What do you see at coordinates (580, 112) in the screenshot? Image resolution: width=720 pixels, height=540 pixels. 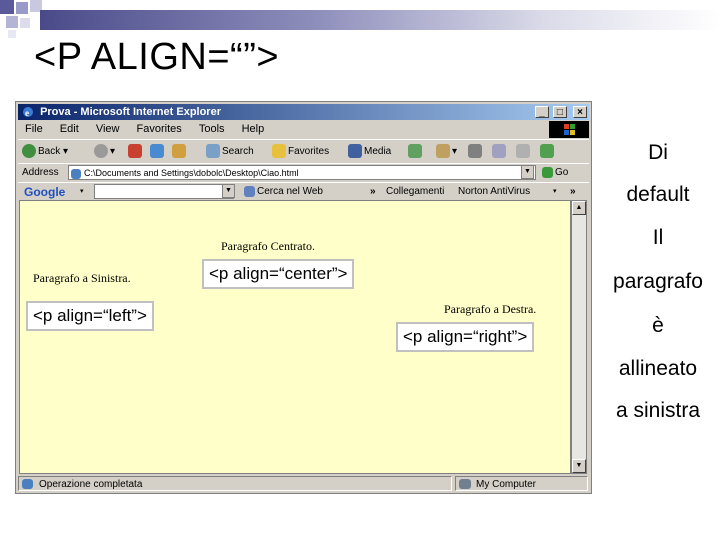 I see `close-button: ×` at bounding box center [580, 112].